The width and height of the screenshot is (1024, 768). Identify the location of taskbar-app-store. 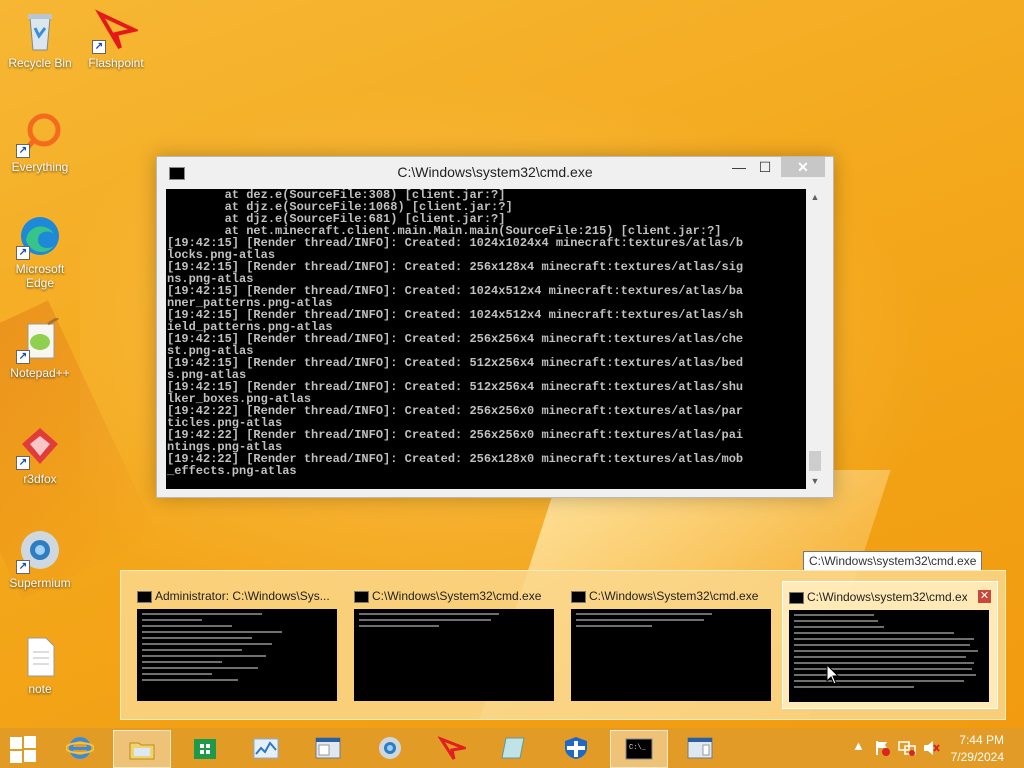
(205, 748).